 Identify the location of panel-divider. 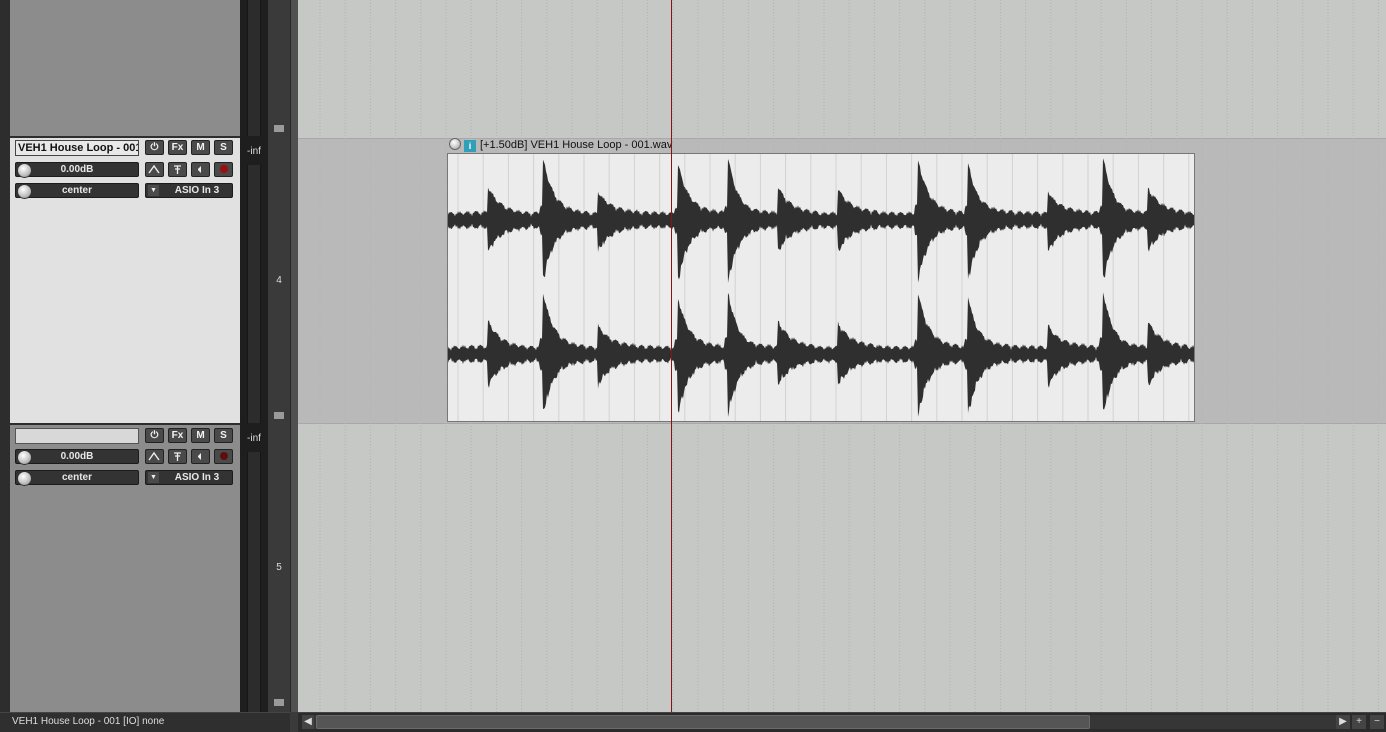
(294, 356).